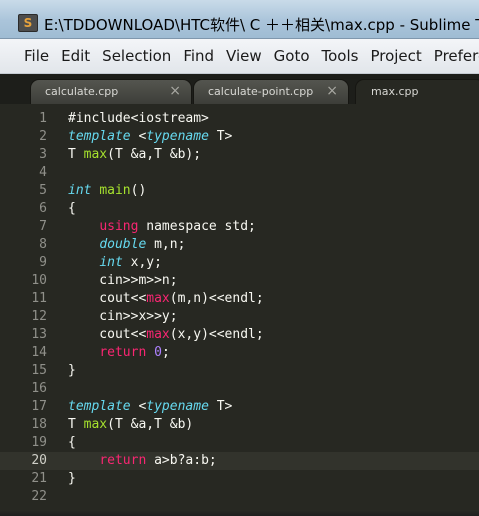 Image resolution: width=479 pixels, height=516 pixels. What do you see at coordinates (261, 91) in the screenshot?
I see `tab-label: calculate-point.cpp` at bounding box center [261, 91].